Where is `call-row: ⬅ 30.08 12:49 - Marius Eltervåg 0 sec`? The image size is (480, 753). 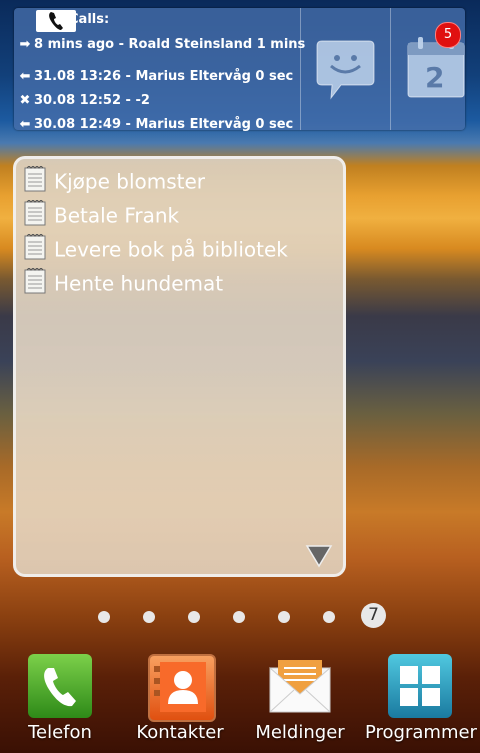
call-row: ⬅ 30.08 12:49 - Marius Eltervåg 0 sec is located at coordinates (156, 125).